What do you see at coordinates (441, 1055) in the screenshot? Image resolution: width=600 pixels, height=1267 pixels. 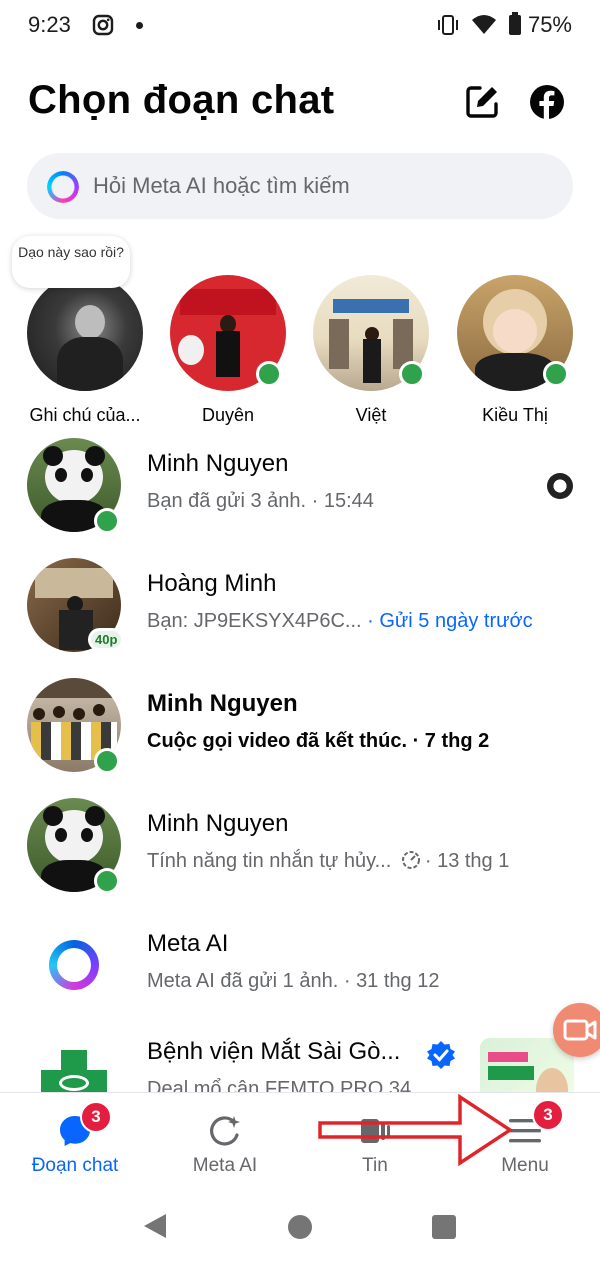 I see `verified-badge-icon` at bounding box center [441, 1055].